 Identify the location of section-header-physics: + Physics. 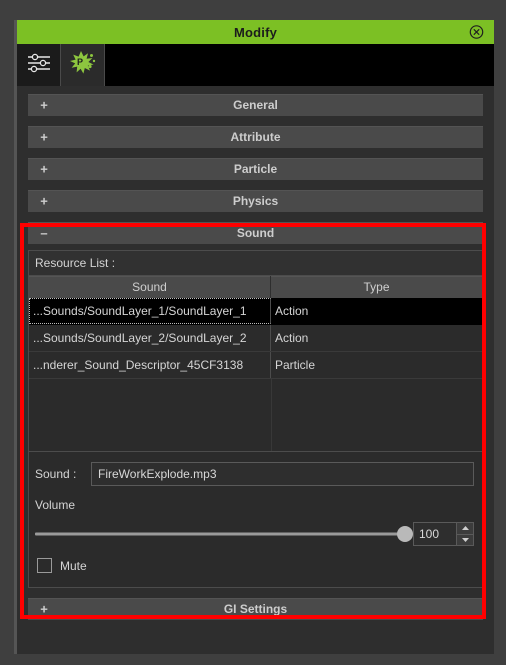
(255, 201).